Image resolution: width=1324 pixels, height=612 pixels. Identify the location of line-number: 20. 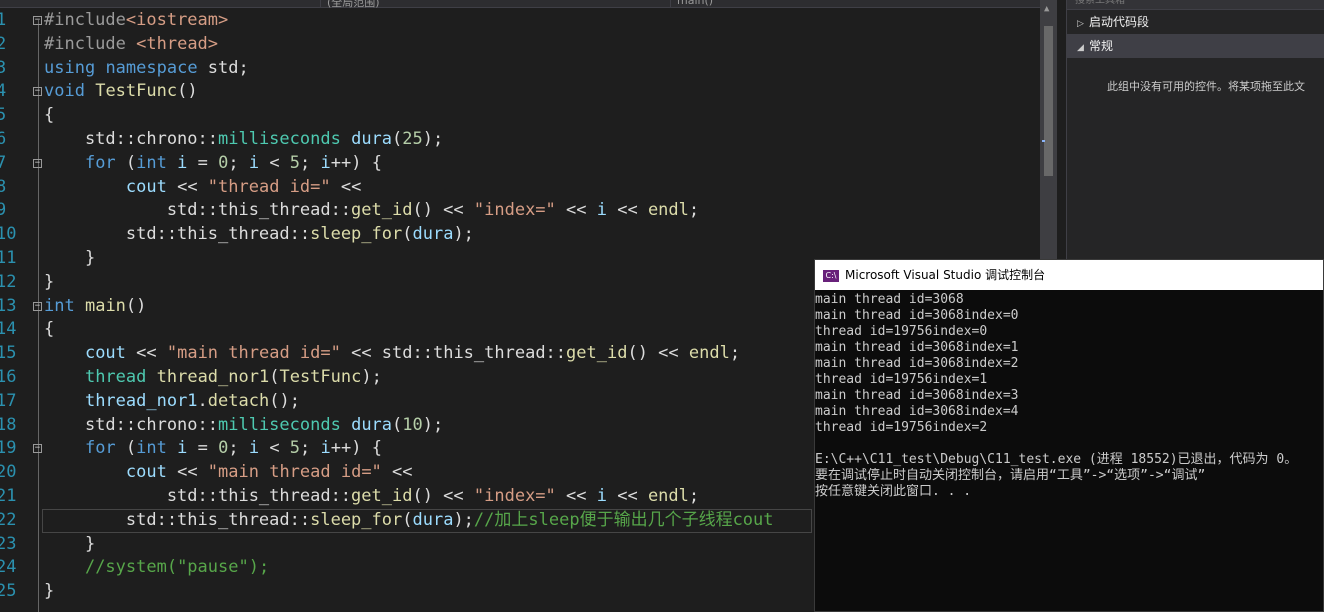
(8, 472).